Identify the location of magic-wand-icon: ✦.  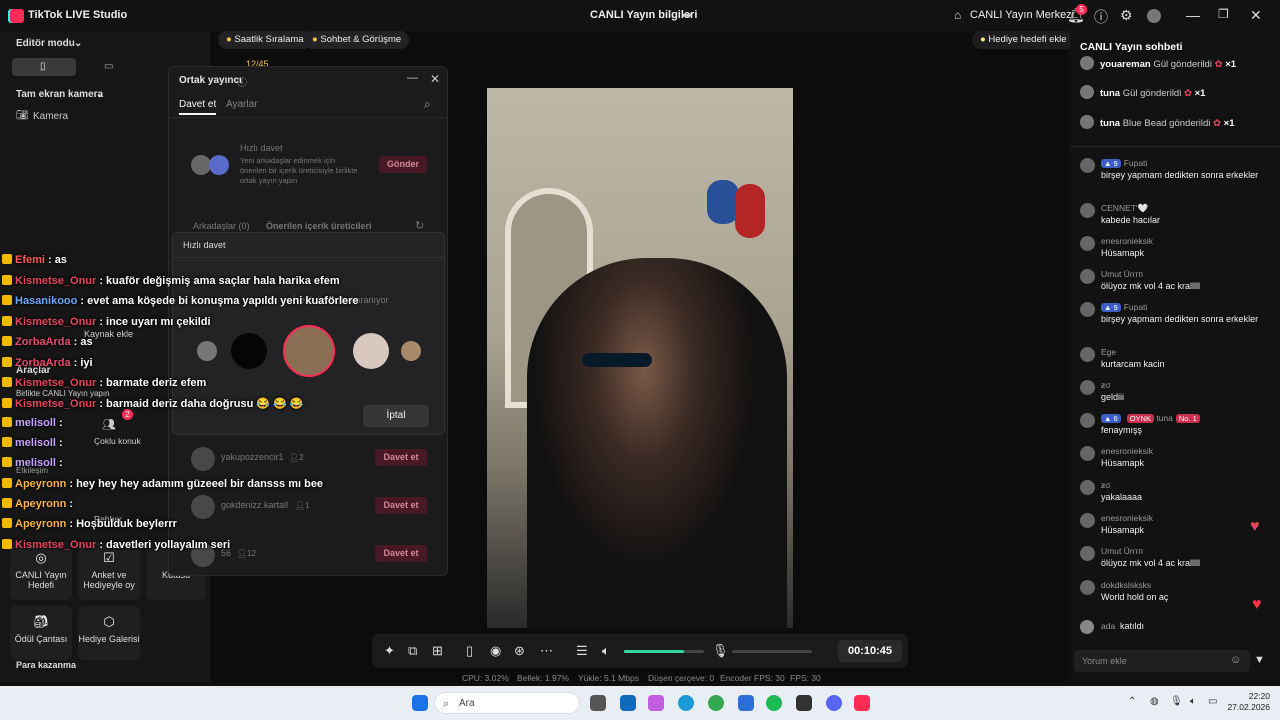
(389, 651).